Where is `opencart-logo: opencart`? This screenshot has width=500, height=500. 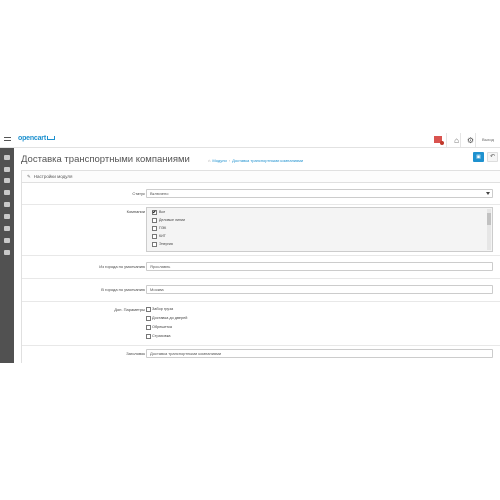
opencart-logo: opencart is located at coordinates (36, 138).